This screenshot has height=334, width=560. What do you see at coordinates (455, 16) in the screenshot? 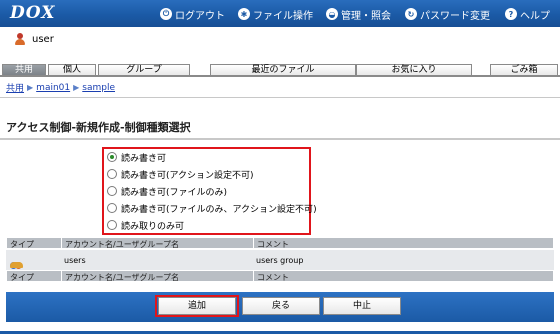
I see `nav-password-change-label: パスワード変更` at bounding box center [455, 16].